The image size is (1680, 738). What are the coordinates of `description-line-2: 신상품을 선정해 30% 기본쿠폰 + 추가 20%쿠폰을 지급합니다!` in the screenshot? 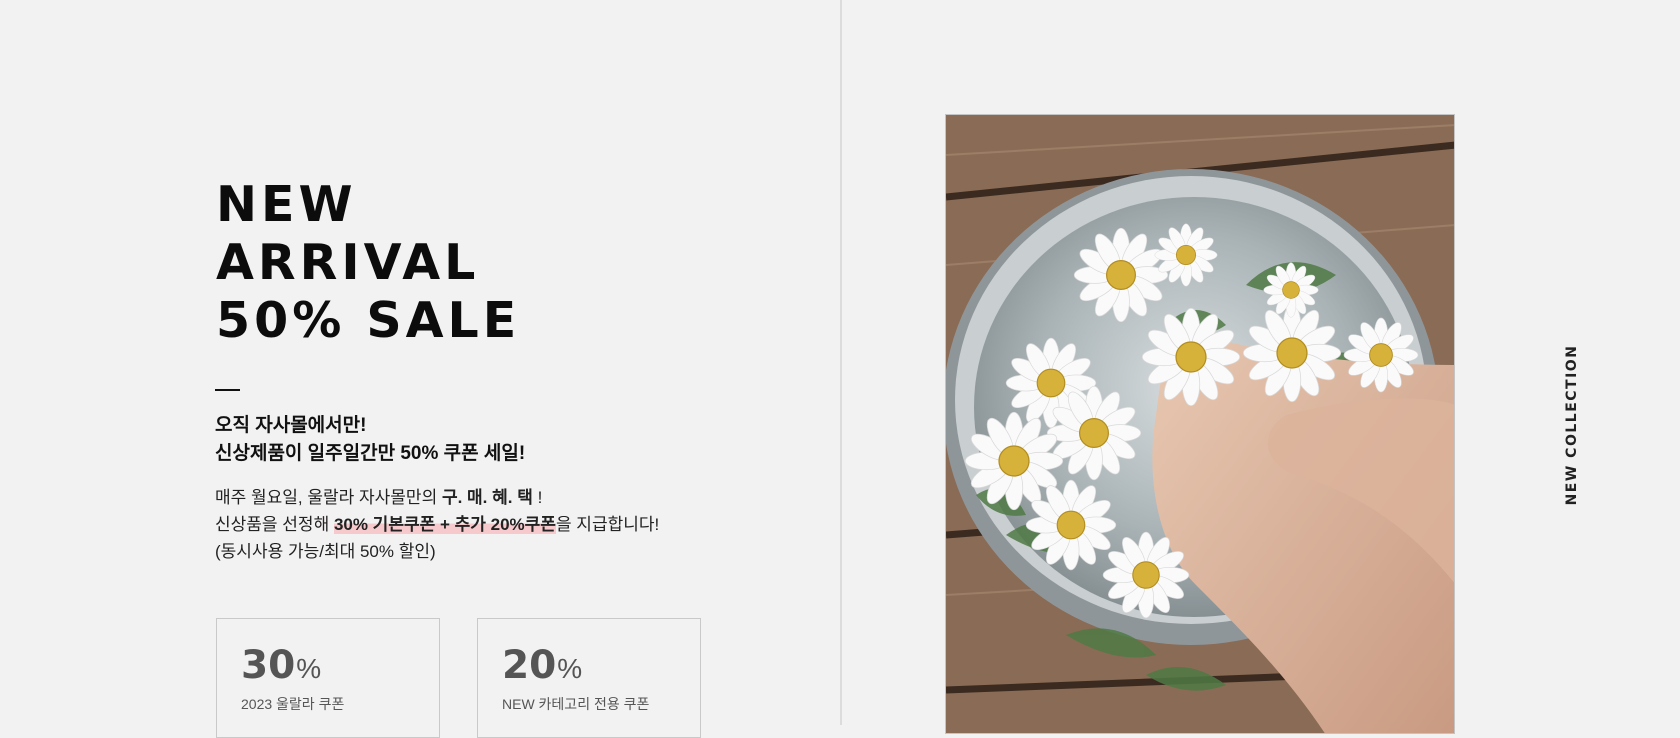 It's located at (437, 524).